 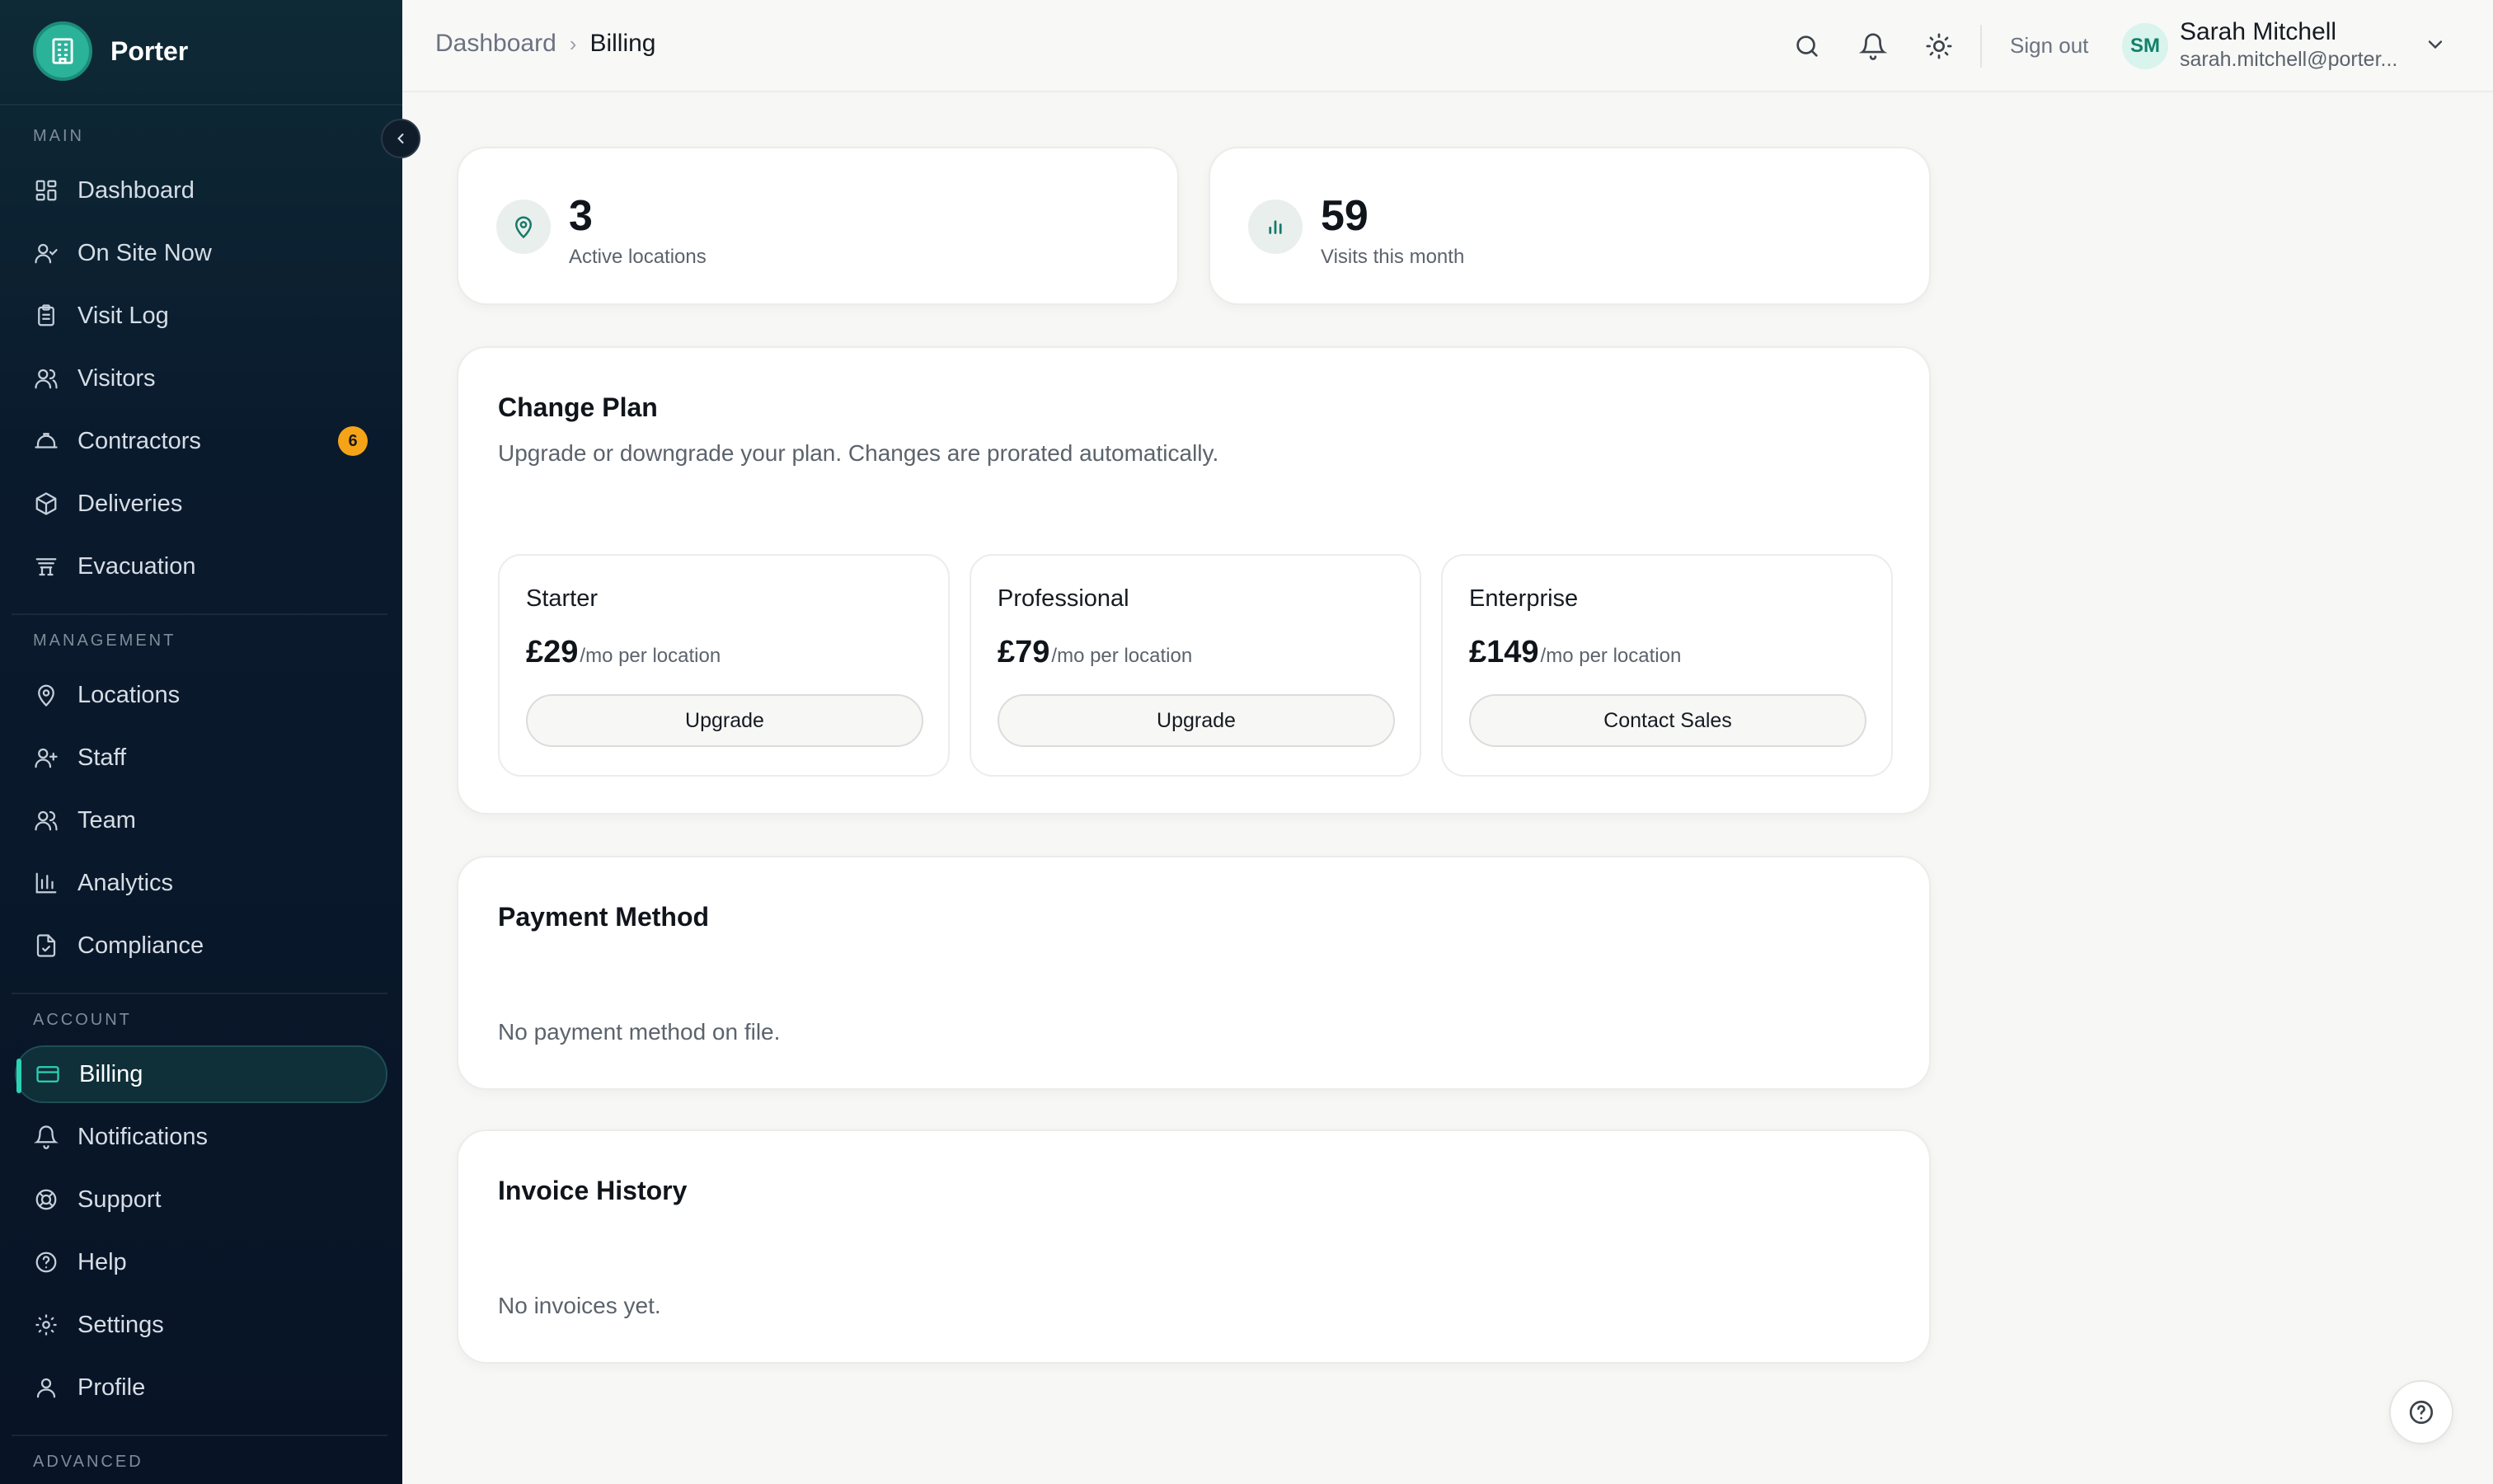 I want to click on sidebar-item-team: Team, so click(x=201, y=820).